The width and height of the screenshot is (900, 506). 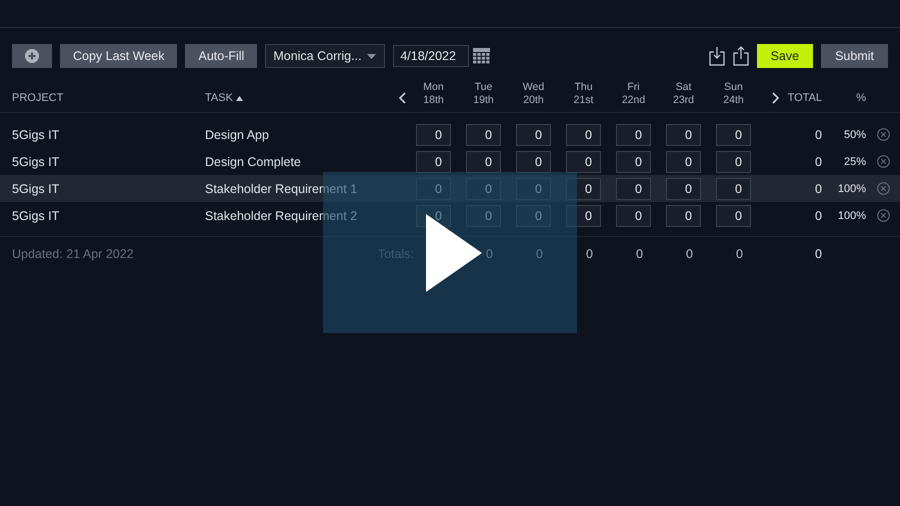 What do you see at coordinates (534, 94) in the screenshot?
I see `day-header: Wed 20th` at bounding box center [534, 94].